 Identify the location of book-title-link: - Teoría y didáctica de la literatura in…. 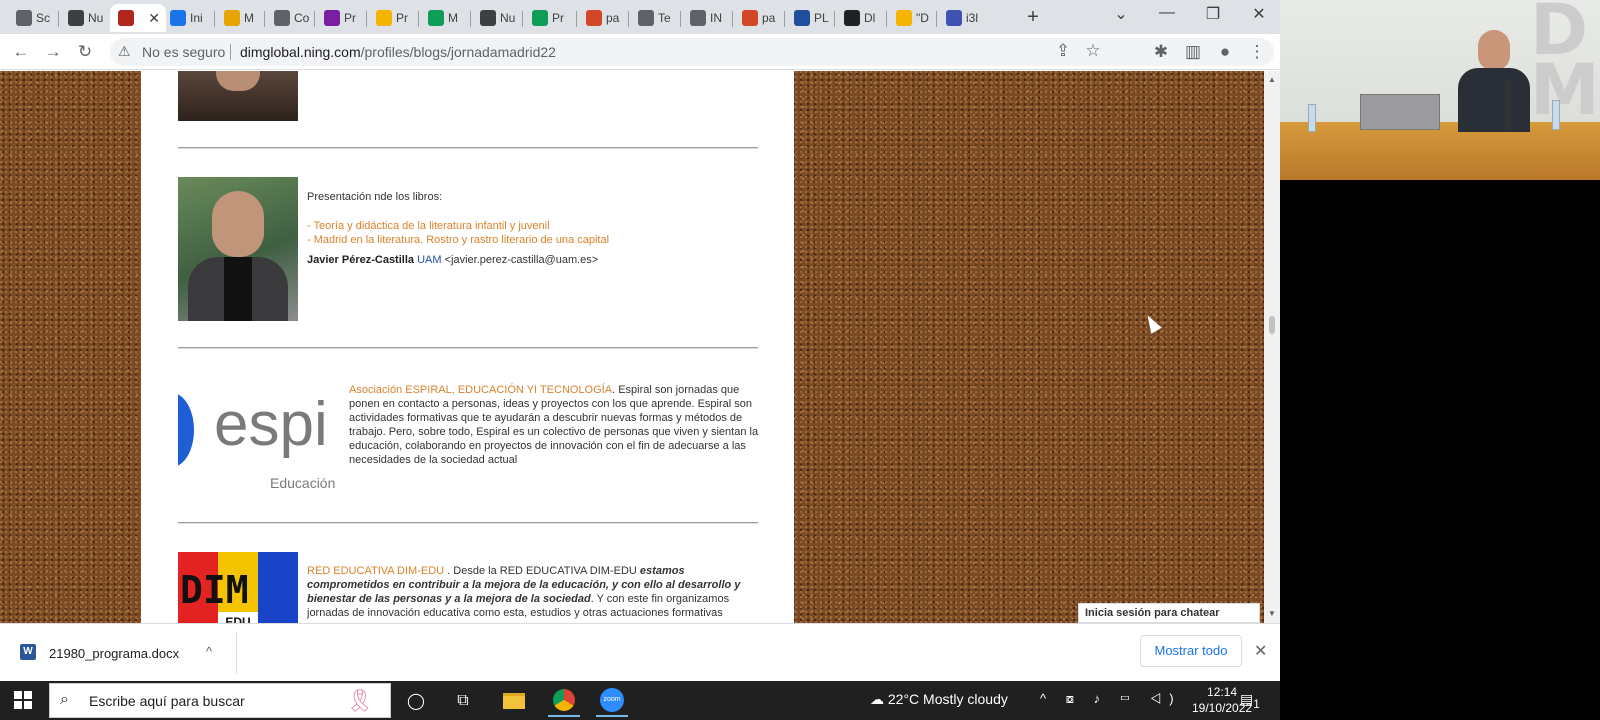
(428, 226).